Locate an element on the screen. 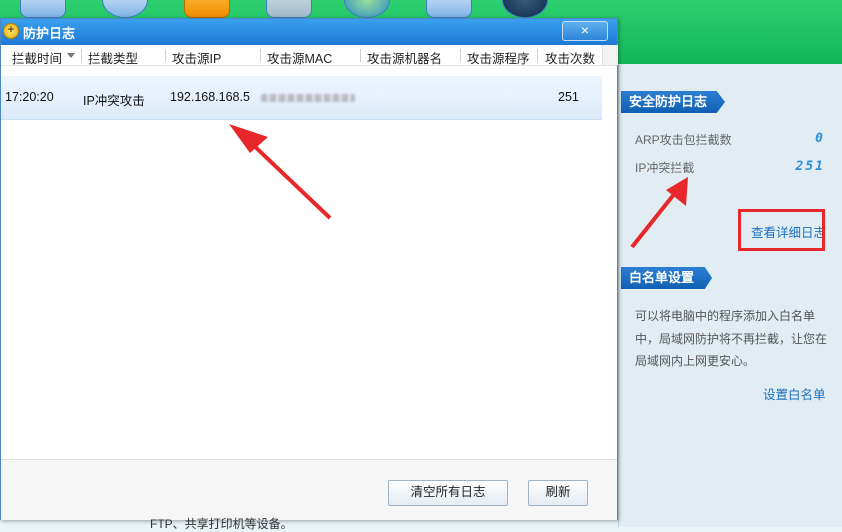 This screenshot has width=842, height=532. set-whitelist-link: 设置白名单 is located at coordinates (794, 393).